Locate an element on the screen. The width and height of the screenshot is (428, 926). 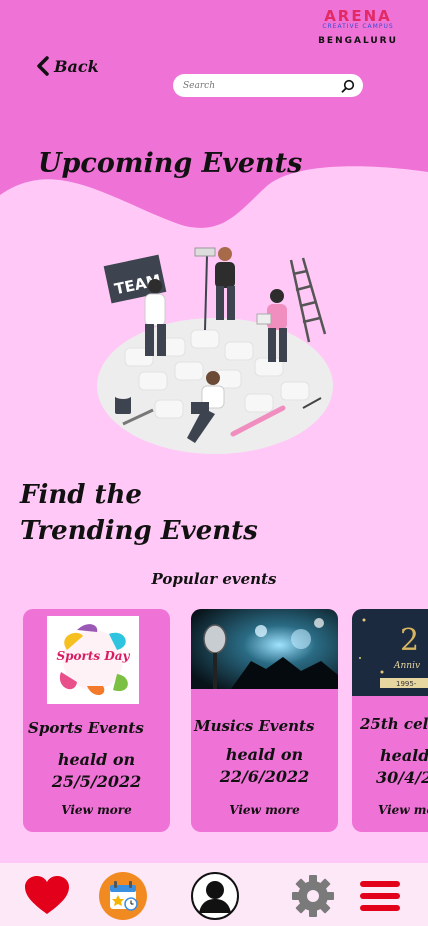
popular-events-label: Popular events is located at coordinates (214, 579).